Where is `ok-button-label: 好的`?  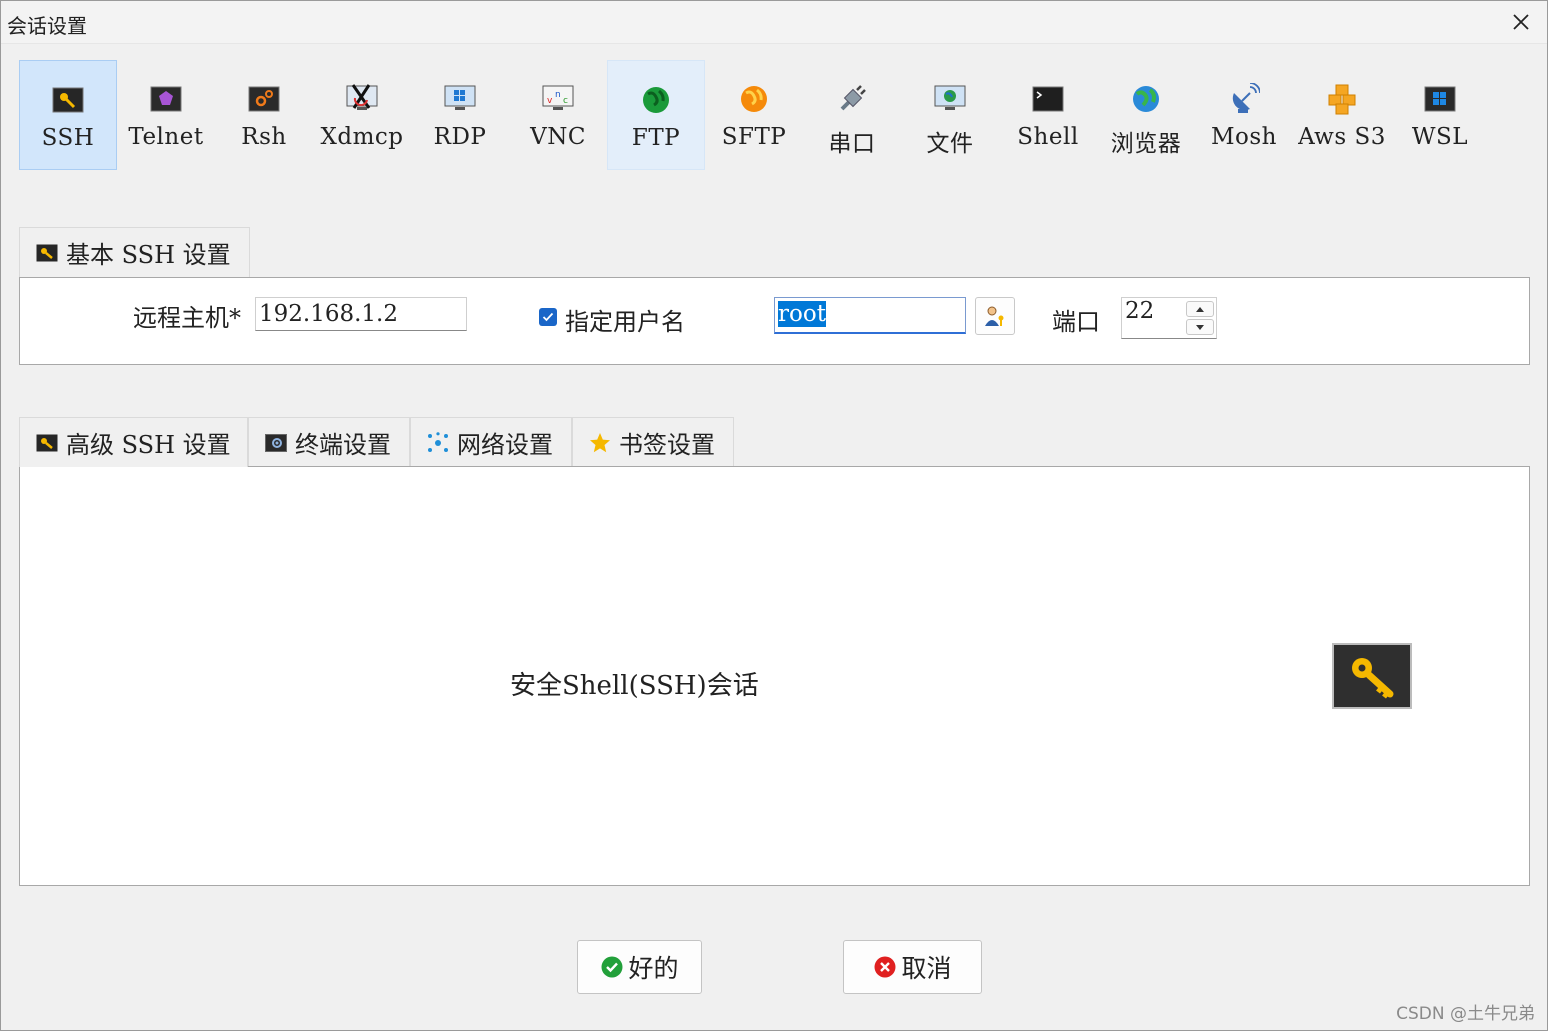
ok-button-label: 好的 is located at coordinates (653, 968).